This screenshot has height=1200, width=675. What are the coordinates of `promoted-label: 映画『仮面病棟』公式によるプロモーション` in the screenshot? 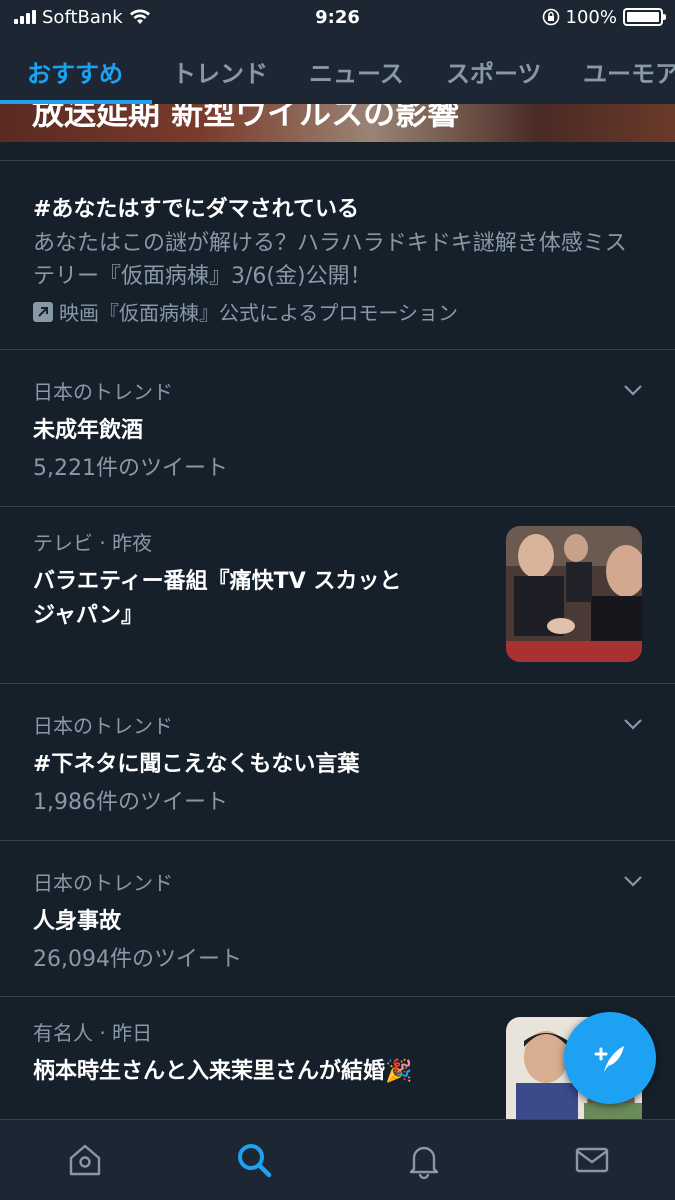 It's located at (245, 311).